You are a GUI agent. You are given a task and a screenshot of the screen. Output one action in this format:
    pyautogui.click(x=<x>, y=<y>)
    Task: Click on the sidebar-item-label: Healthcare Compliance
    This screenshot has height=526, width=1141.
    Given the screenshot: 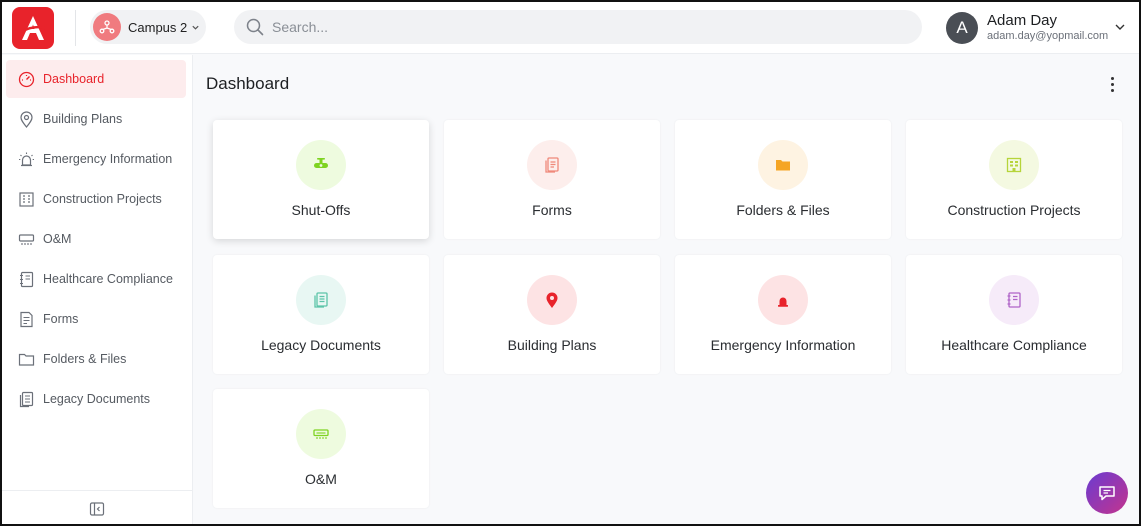 What is the action you would take?
    pyautogui.click(x=108, y=279)
    